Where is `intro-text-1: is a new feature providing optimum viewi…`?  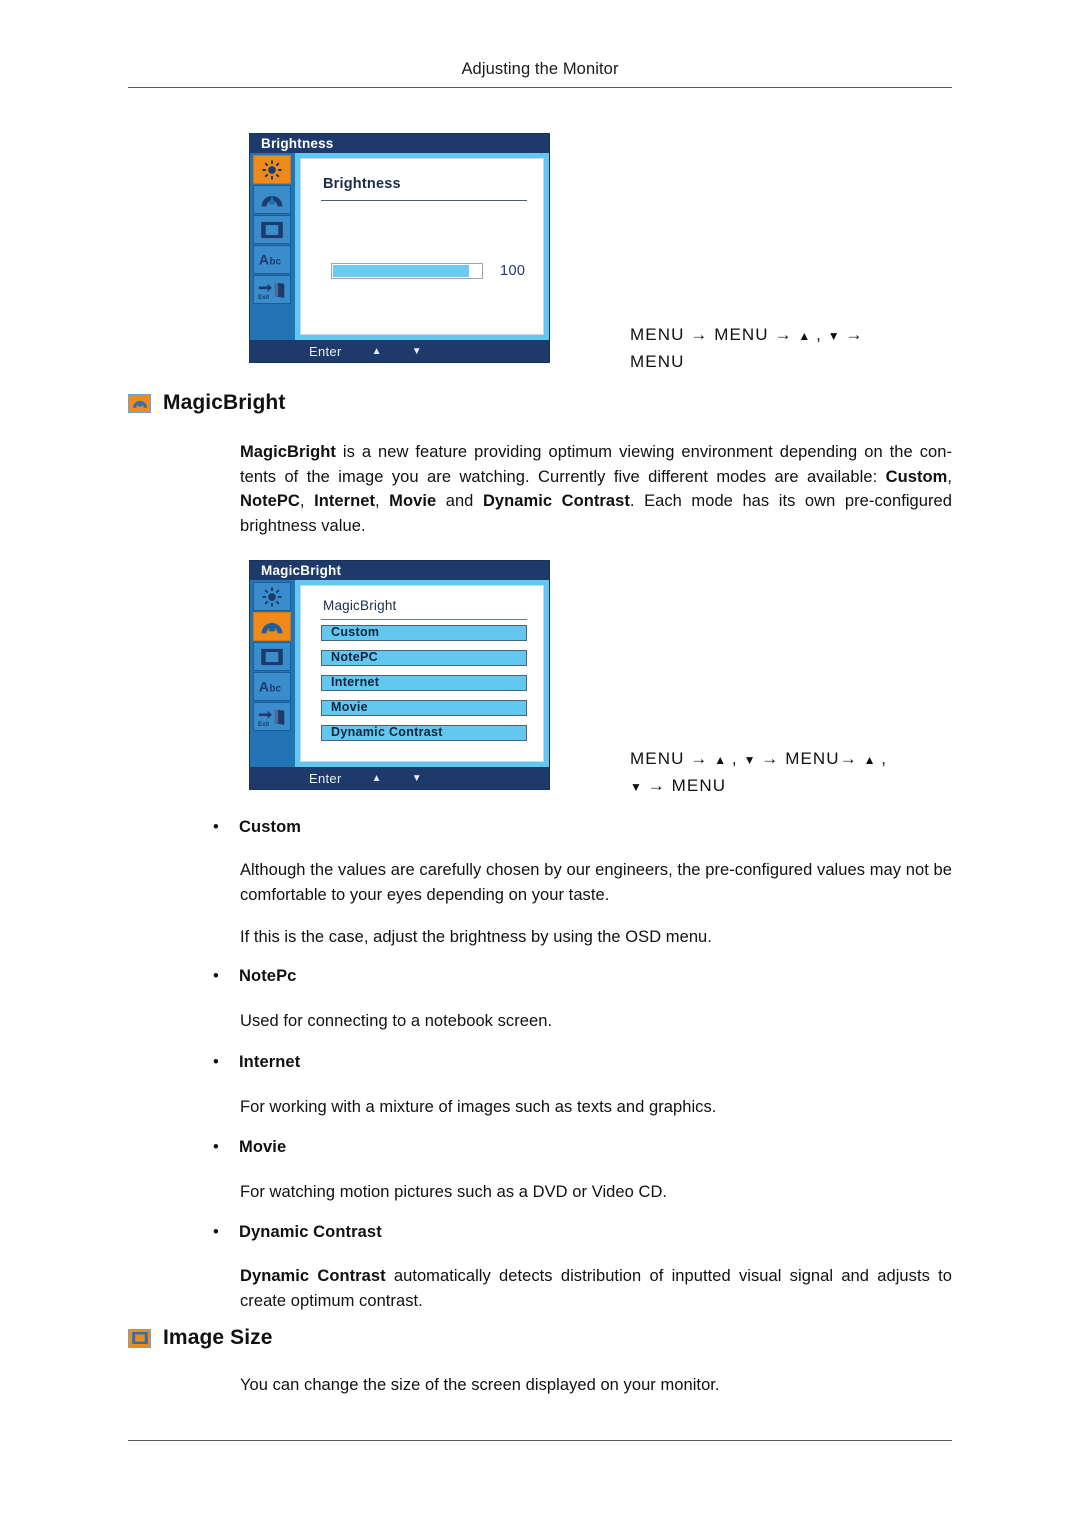
intro-text-1: is a new feature providing optimum viewi… is located at coordinates (596, 464).